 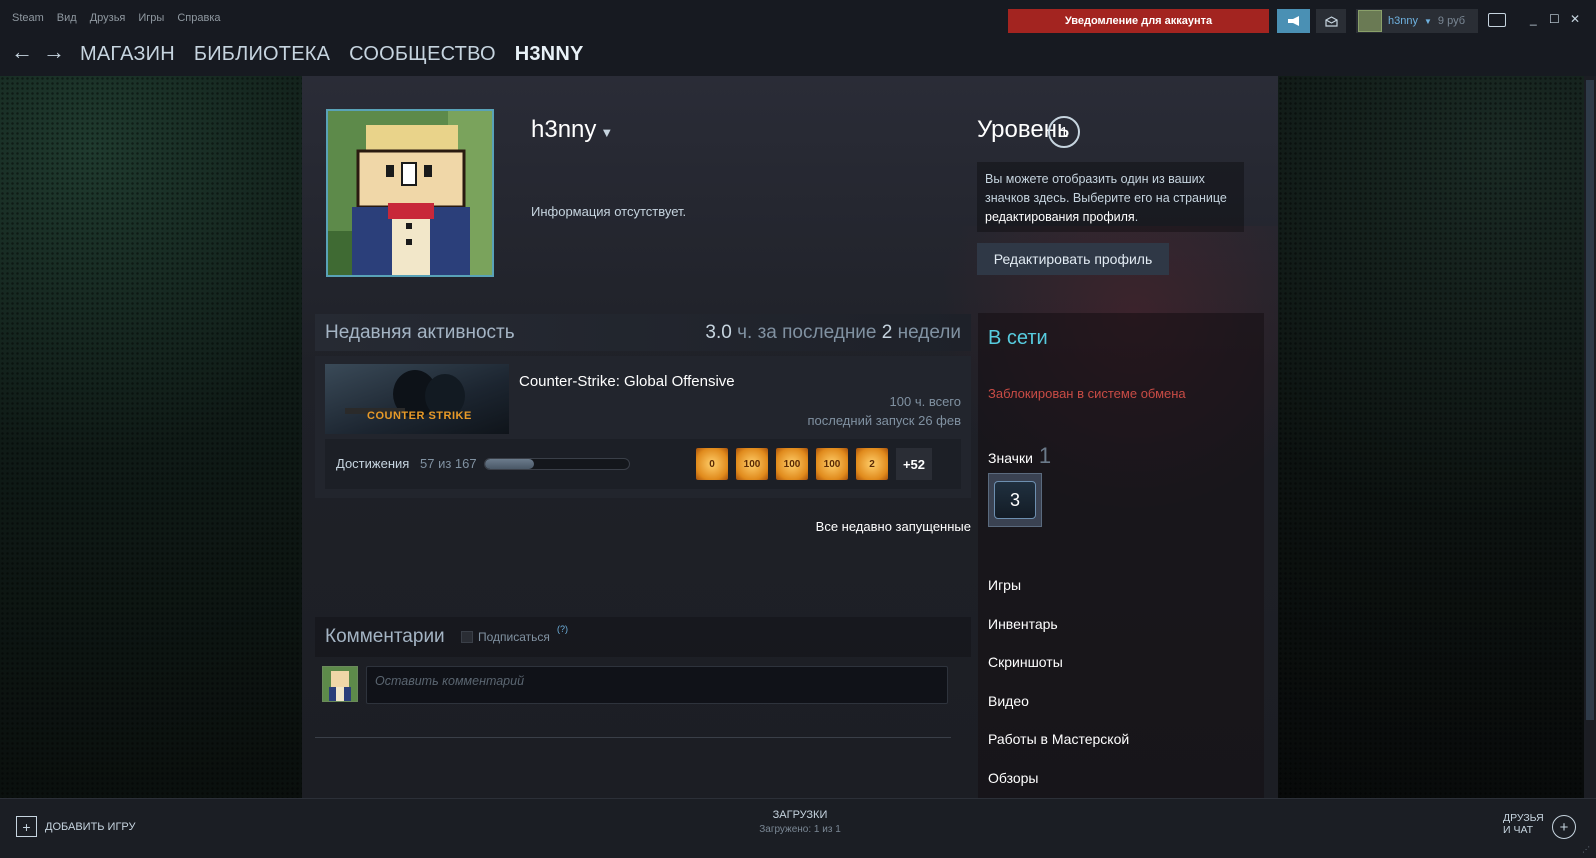 I want to click on menu-view: Вид, so click(x=67, y=18).